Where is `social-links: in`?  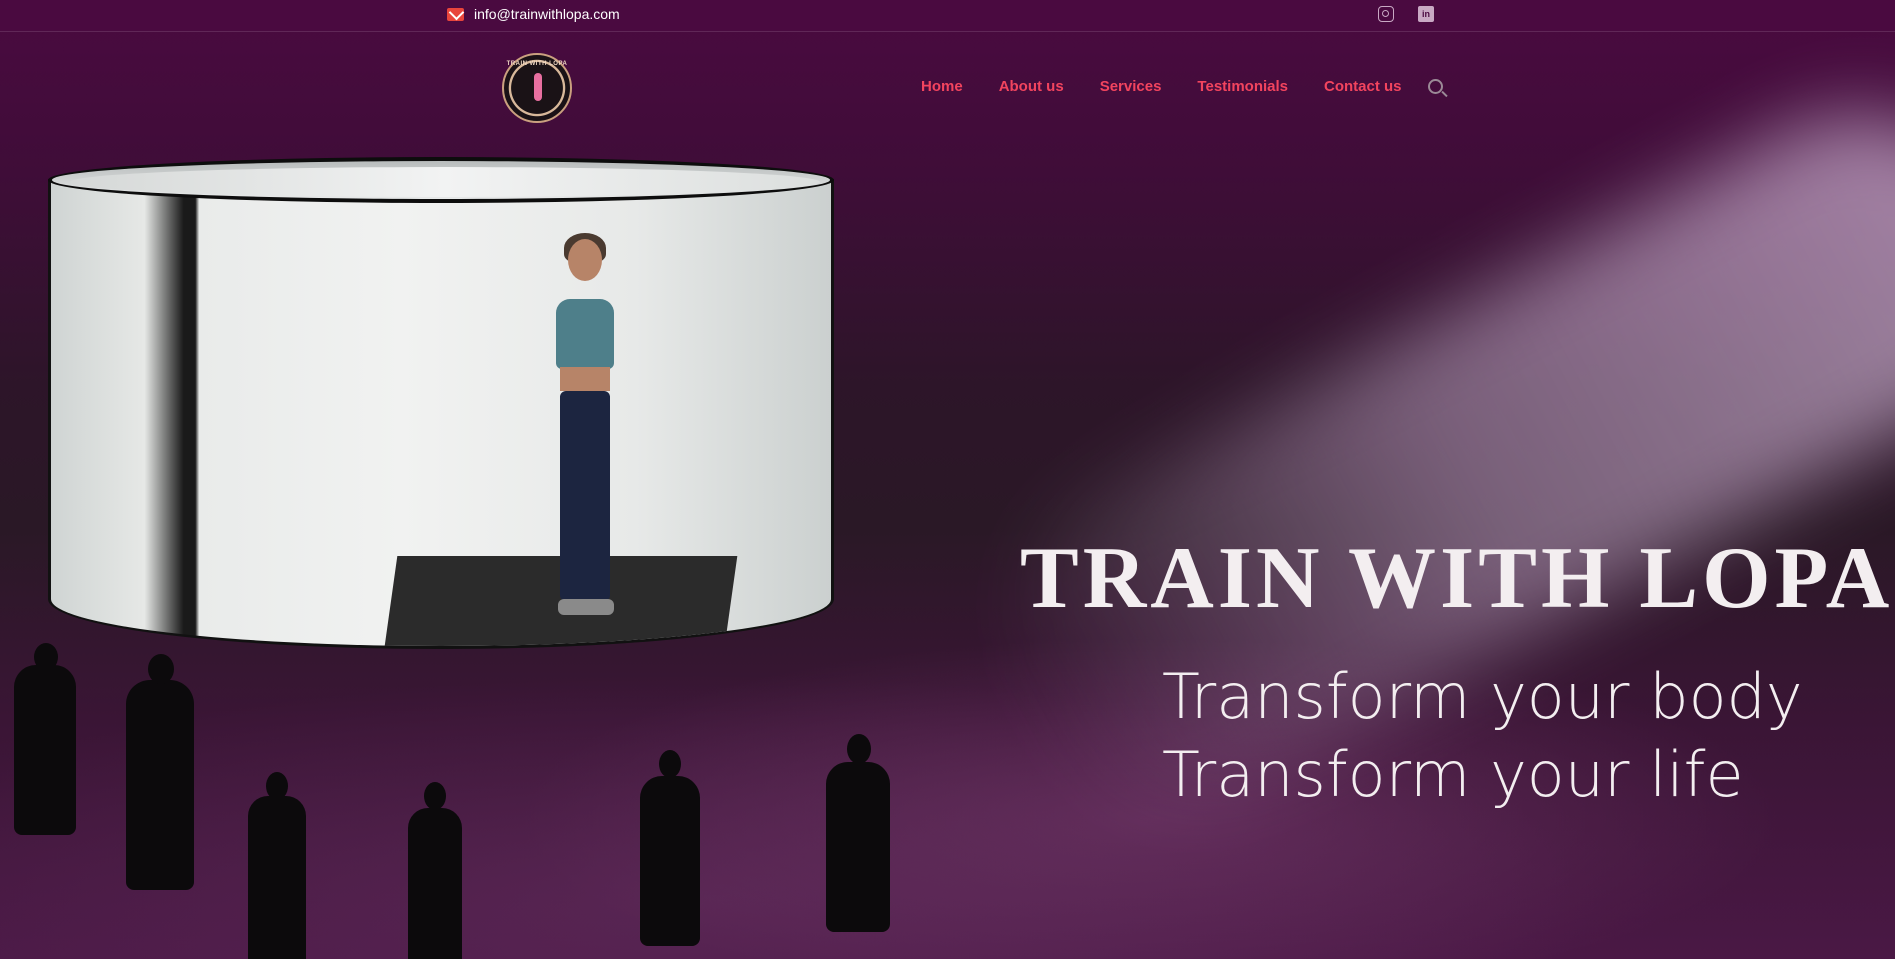
social-links: in is located at coordinates (1406, 14).